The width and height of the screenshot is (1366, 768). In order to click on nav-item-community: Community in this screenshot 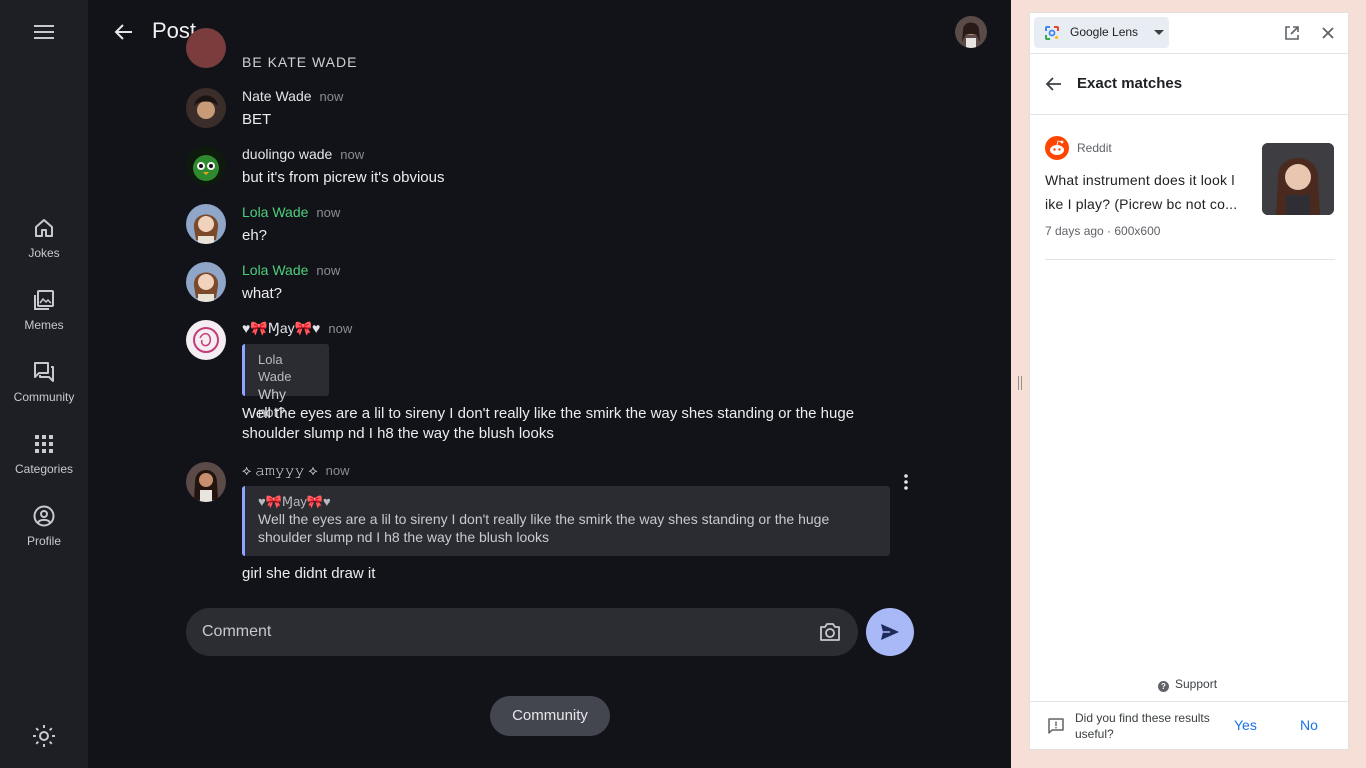, I will do `click(44, 392)`.